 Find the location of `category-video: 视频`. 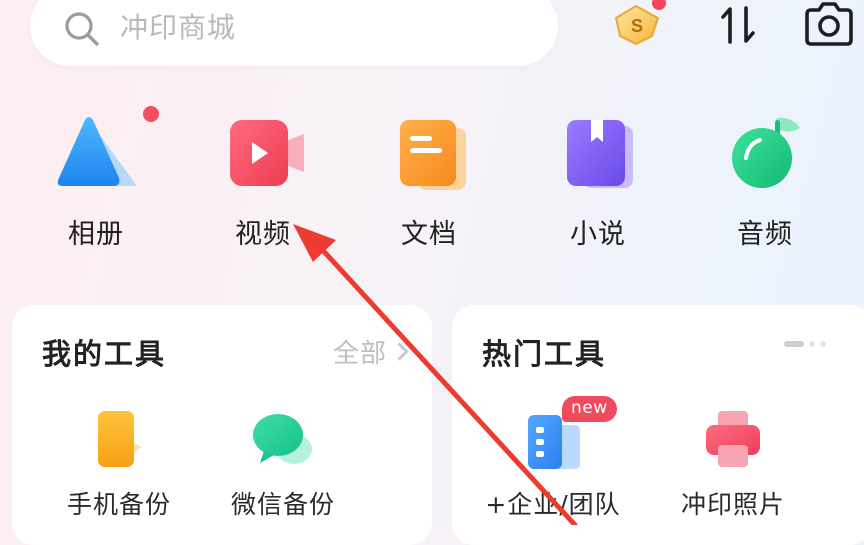

category-video: 视频 is located at coordinates (263, 182).